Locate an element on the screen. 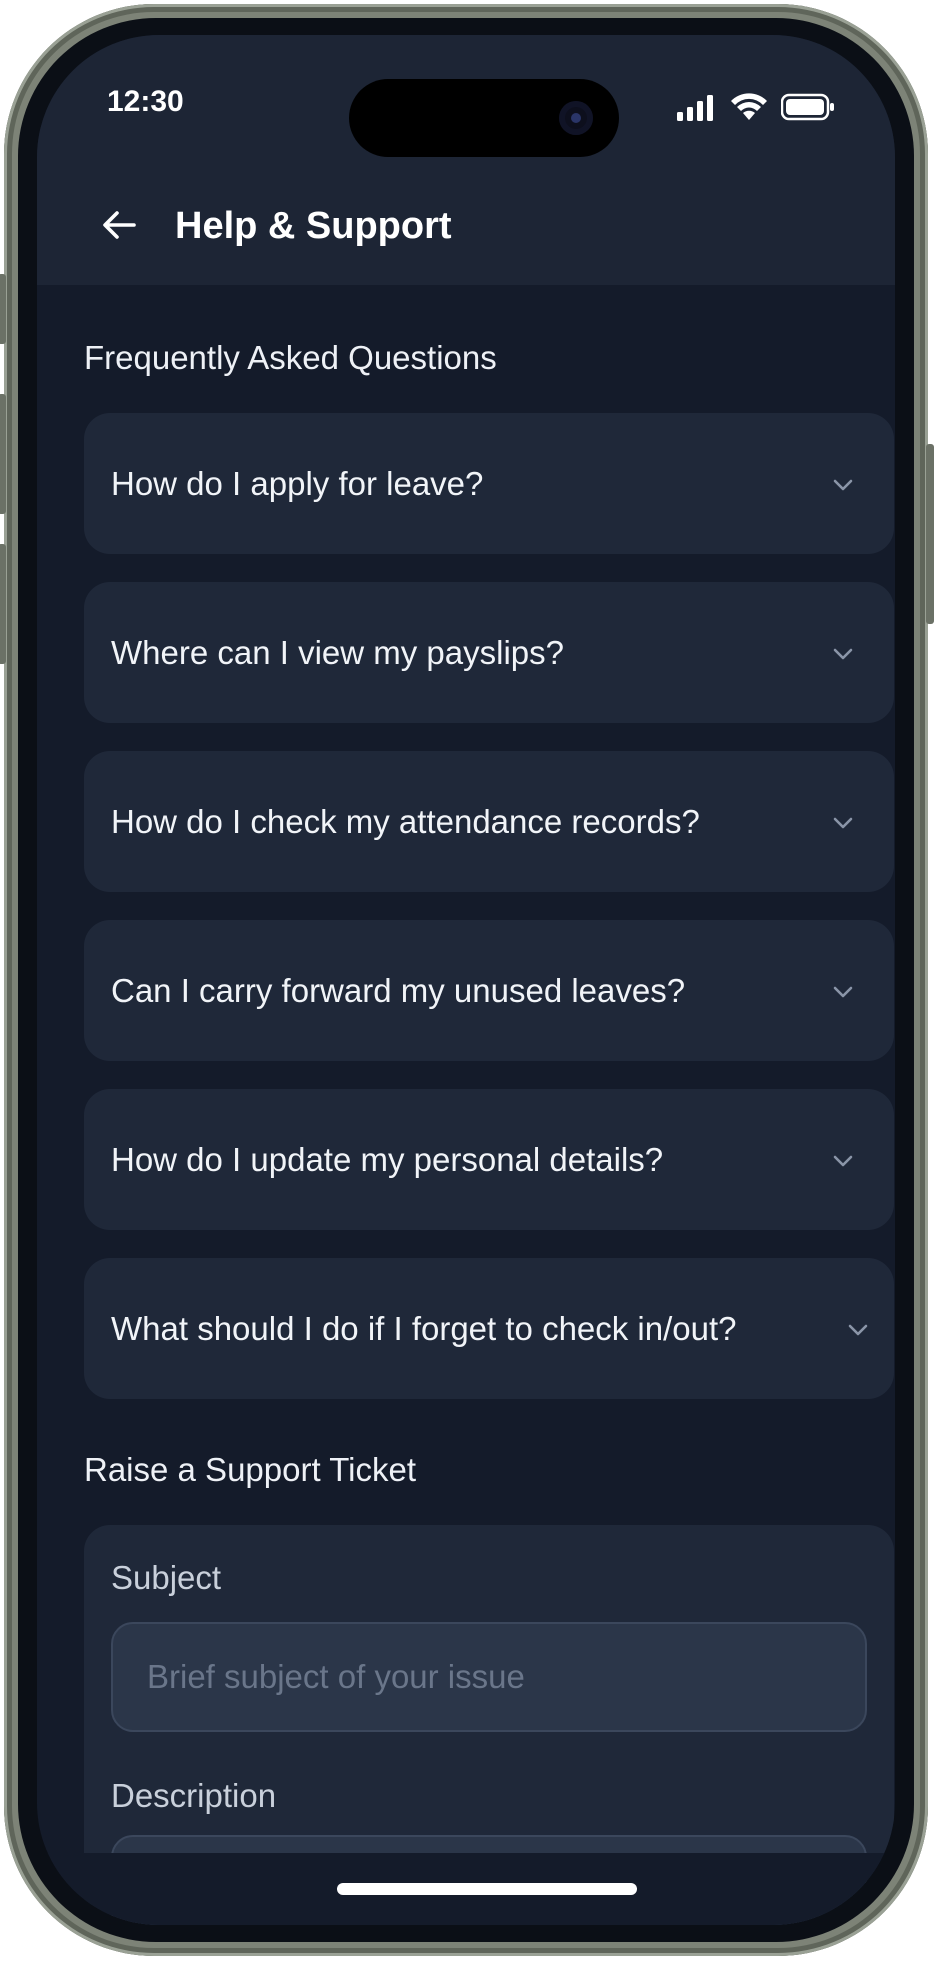 The image size is (938, 1964). faq-question: Can I carry forward my unused leaves? is located at coordinates (398, 990).